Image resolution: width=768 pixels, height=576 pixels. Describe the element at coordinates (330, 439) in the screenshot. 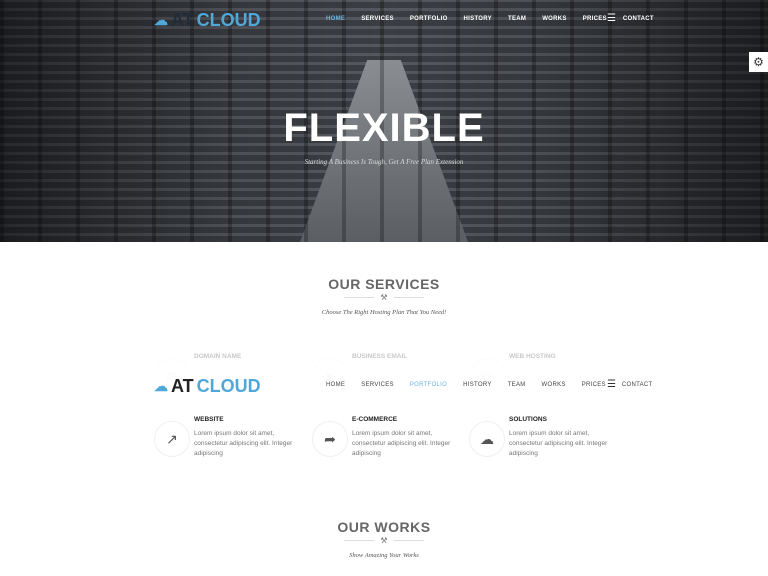

I see `share-icon: ➦` at that location.